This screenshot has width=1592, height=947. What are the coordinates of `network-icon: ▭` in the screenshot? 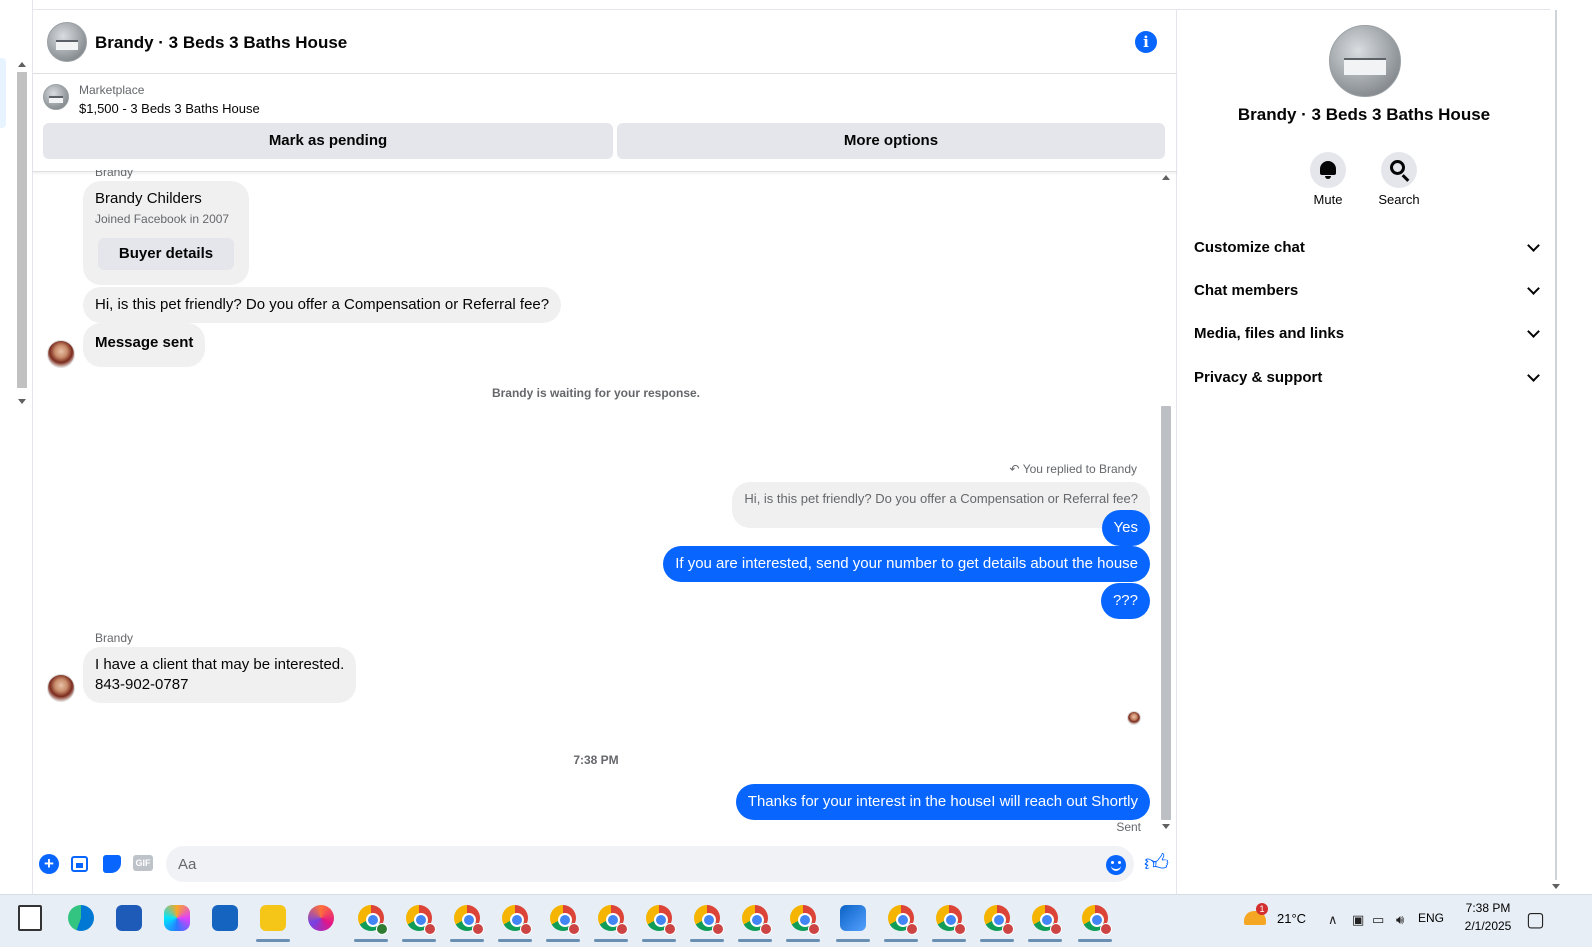 It's located at (1378, 920).